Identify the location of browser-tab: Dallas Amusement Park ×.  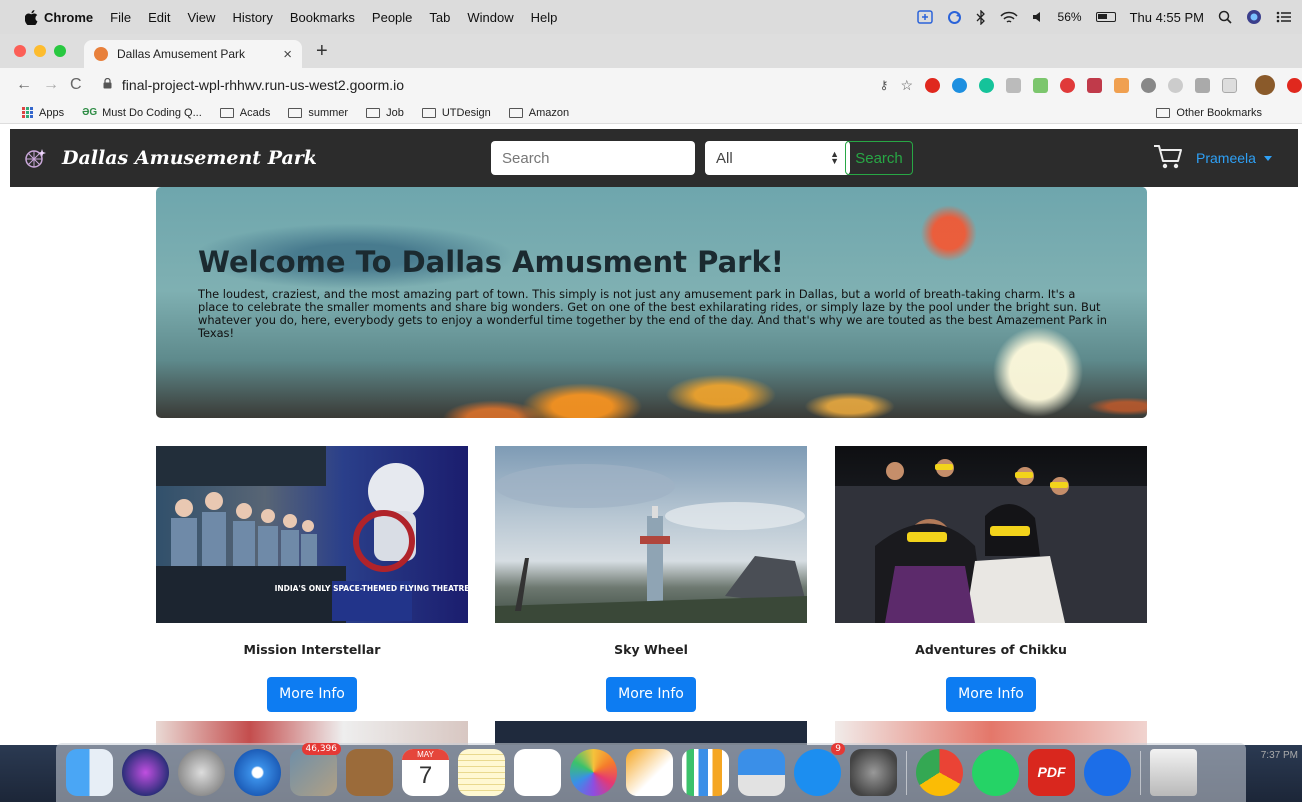
(193, 54).